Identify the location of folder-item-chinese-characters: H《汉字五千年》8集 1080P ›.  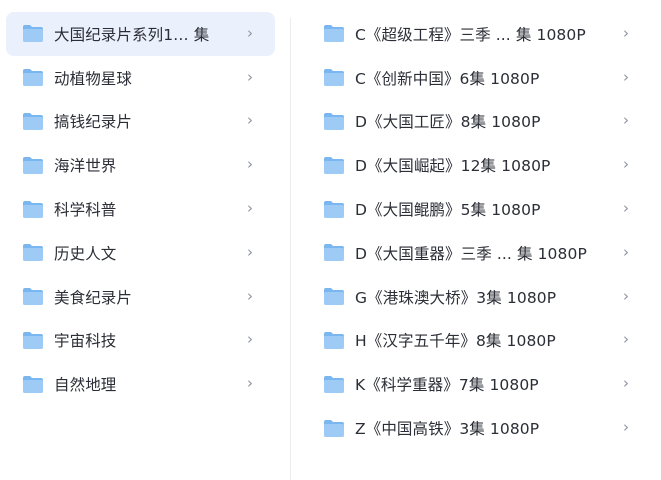
(475, 341).